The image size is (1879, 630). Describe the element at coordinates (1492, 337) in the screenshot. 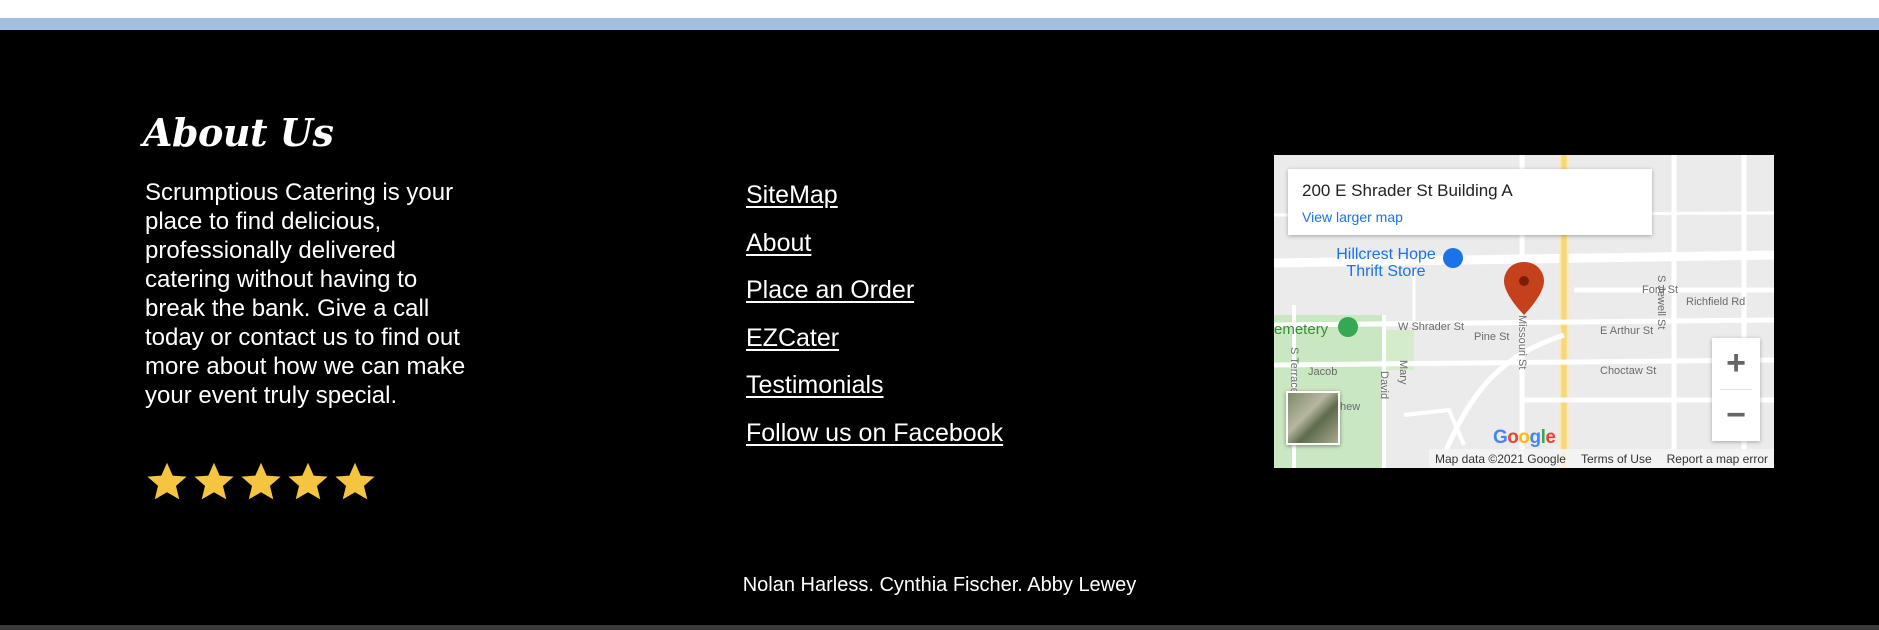

I see `street-label: Pine St` at that location.